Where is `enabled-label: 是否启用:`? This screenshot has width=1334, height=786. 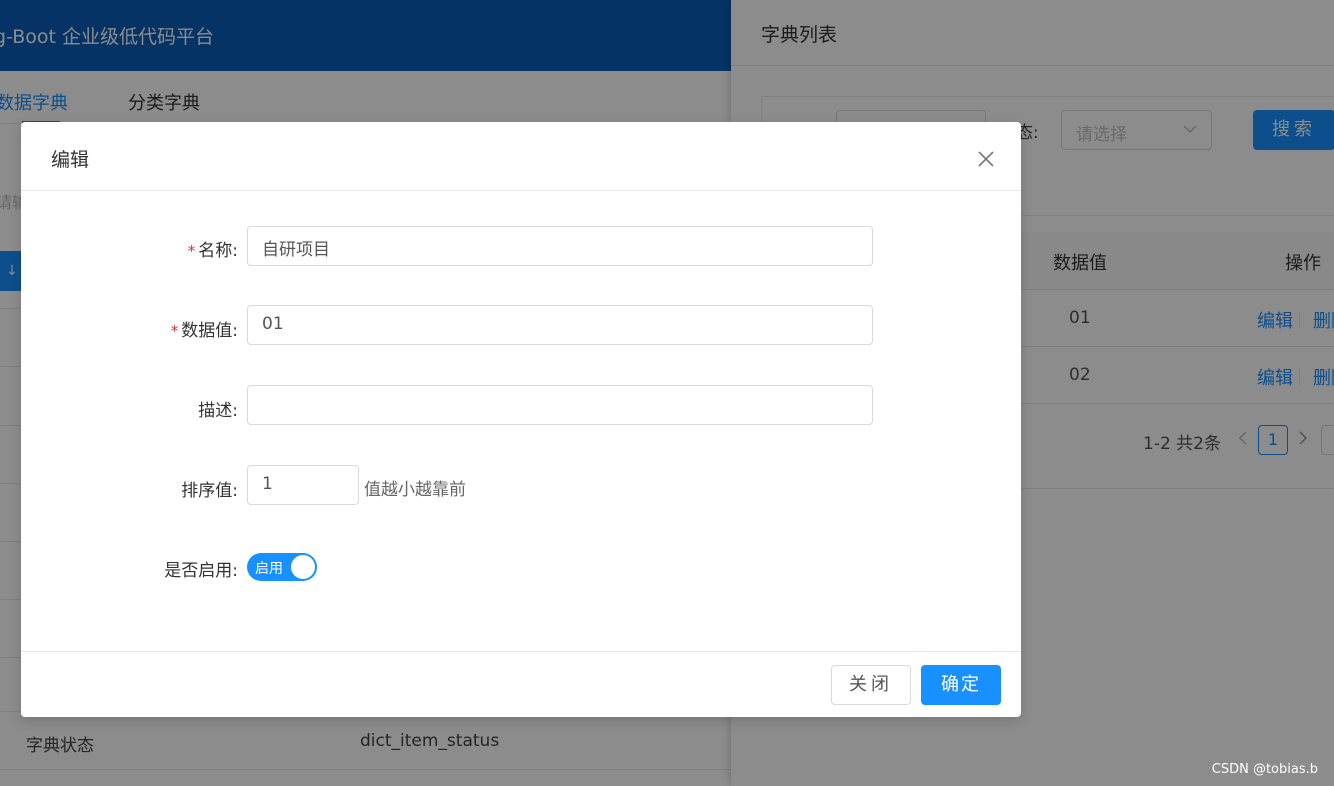 enabled-label: 是否启用: is located at coordinates (201, 571).